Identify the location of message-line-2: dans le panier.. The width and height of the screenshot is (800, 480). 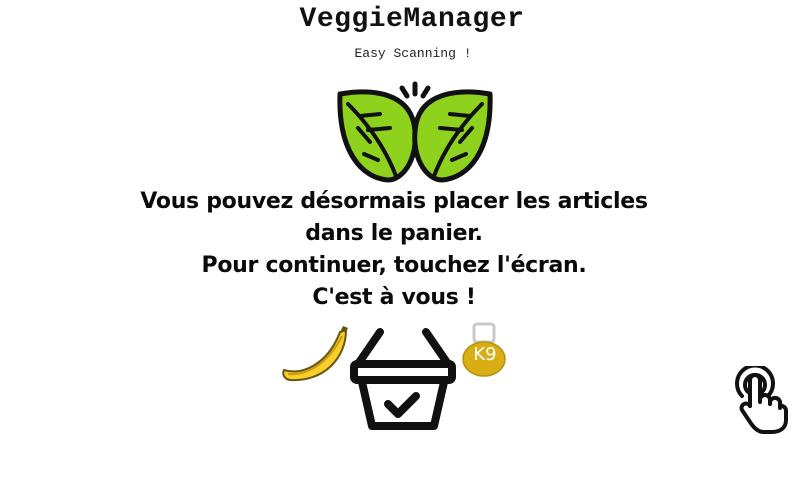
(394, 233).